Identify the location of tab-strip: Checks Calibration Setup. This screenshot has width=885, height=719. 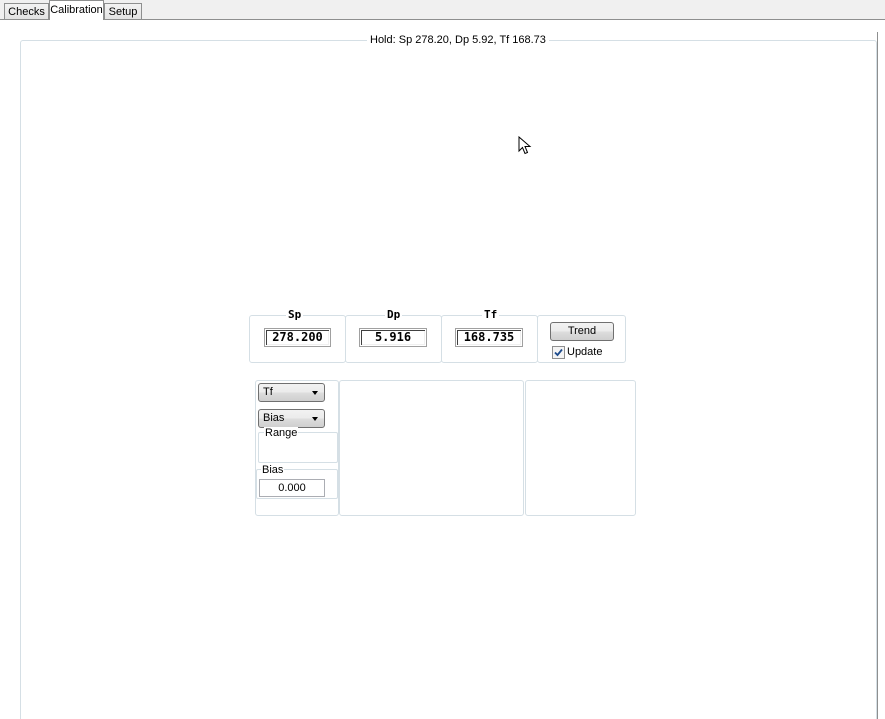
(442, 11).